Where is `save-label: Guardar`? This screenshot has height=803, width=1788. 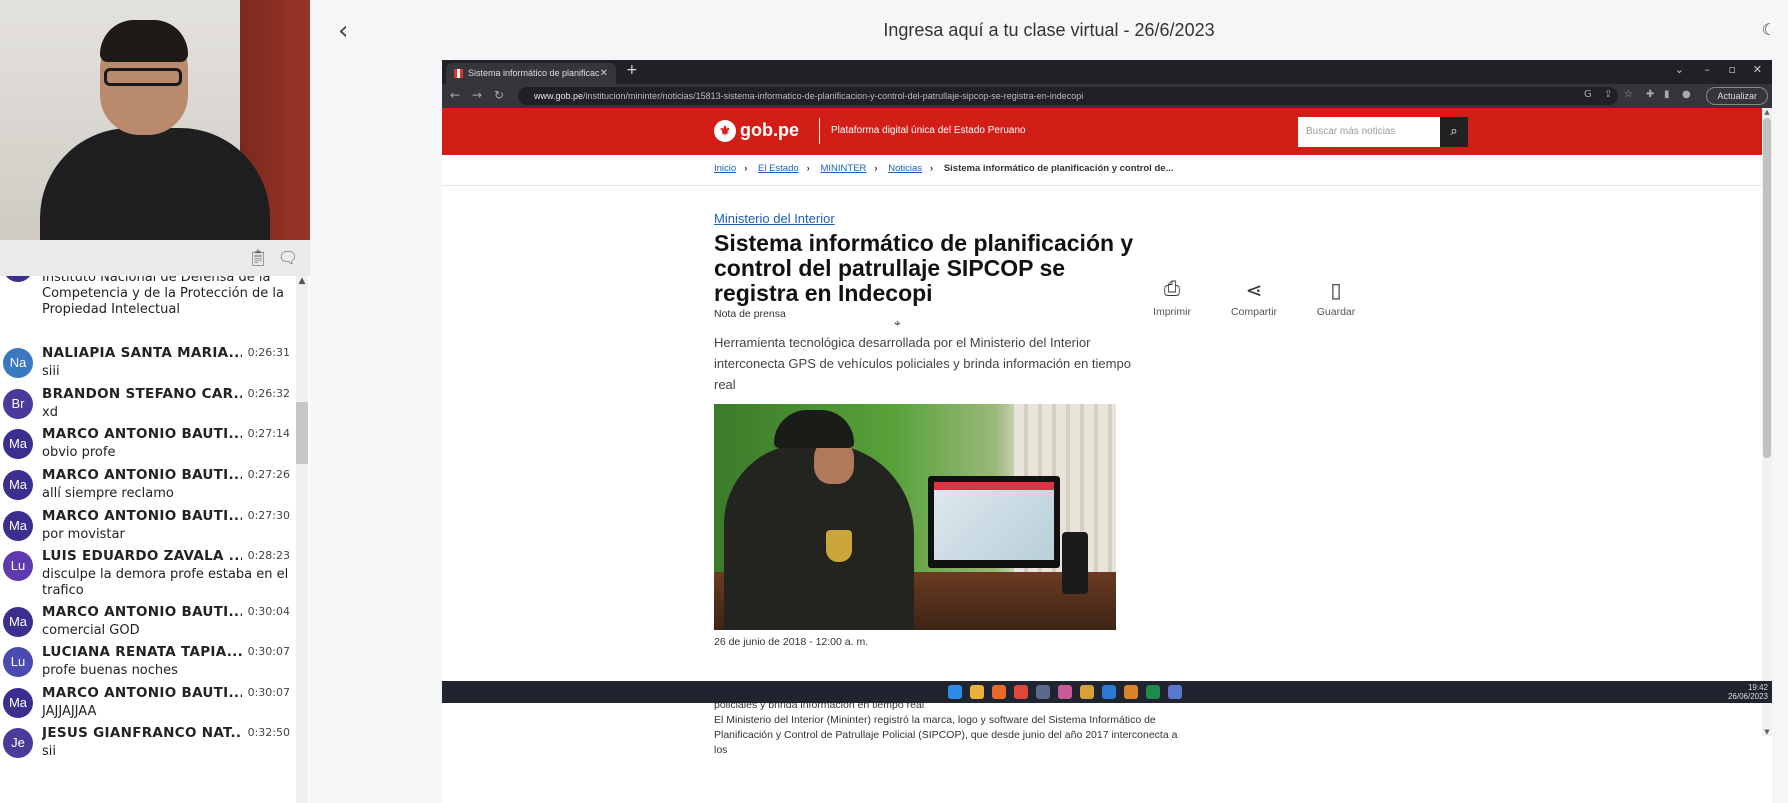
save-label: Guardar is located at coordinates (1336, 312).